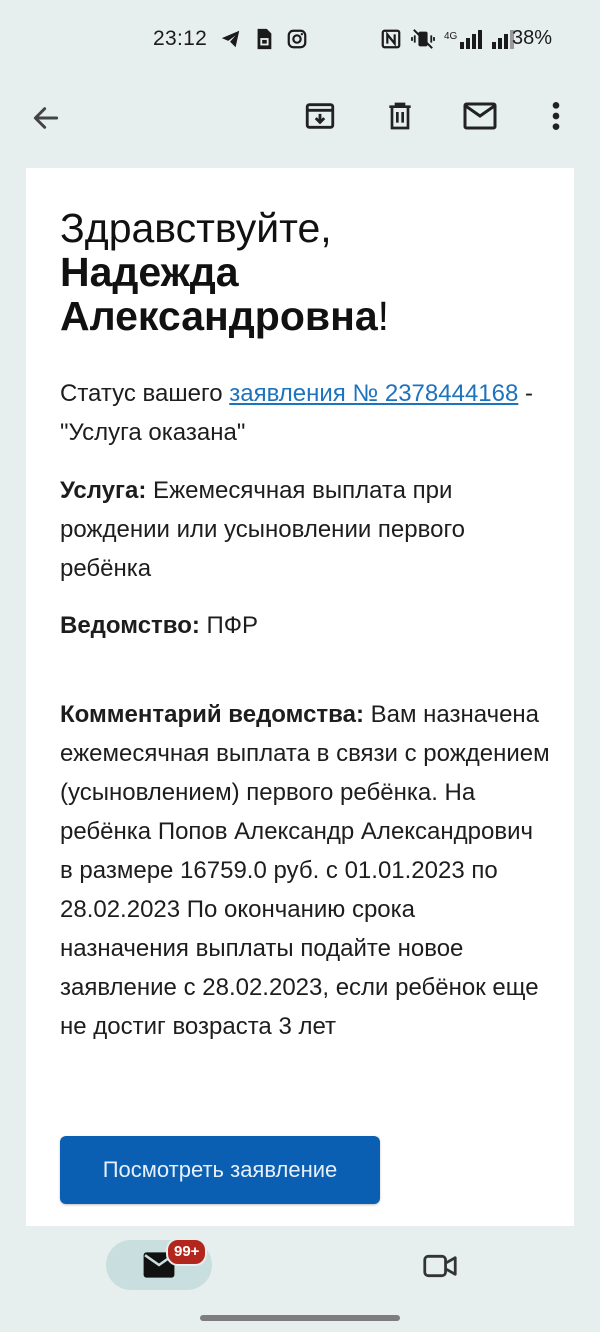 The image size is (600, 1332). What do you see at coordinates (471, 41) in the screenshot?
I see `signal-icon` at bounding box center [471, 41].